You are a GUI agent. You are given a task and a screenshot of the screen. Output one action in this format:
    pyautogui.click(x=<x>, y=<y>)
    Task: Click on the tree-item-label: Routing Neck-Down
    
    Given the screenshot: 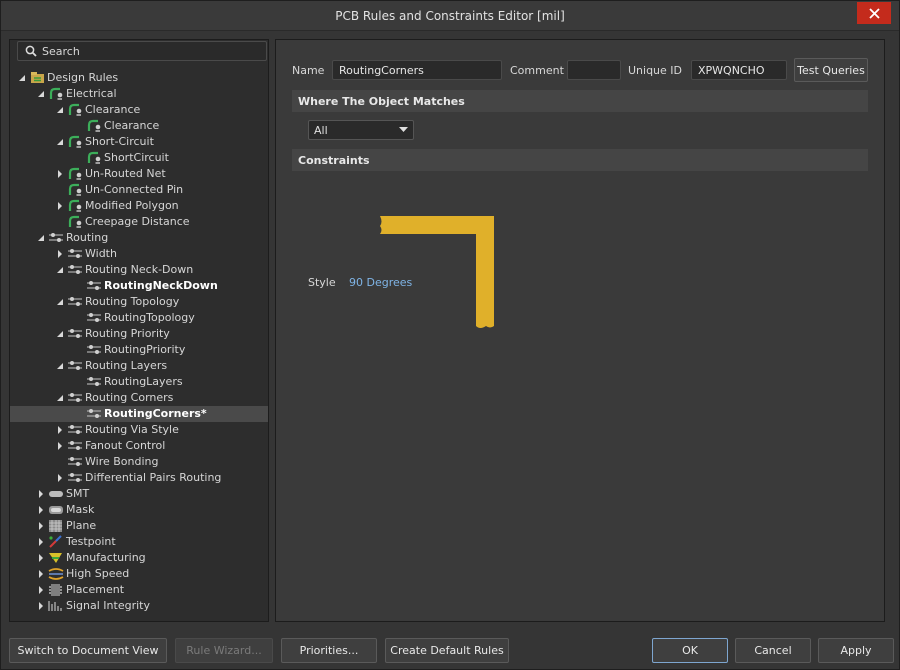 What is the action you would take?
    pyautogui.click(x=139, y=269)
    